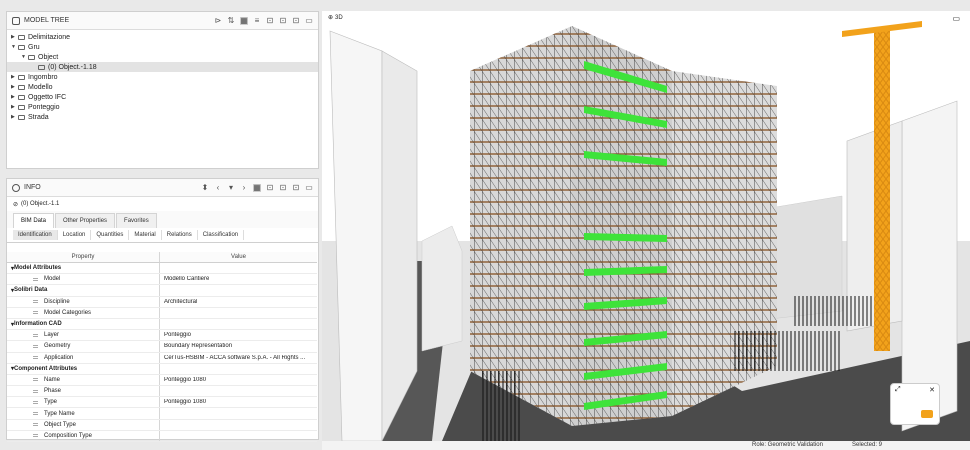 This screenshot has height=450, width=970. What do you see at coordinates (231, 187) in the screenshot?
I see `dropdown-icon: ▾` at bounding box center [231, 187].